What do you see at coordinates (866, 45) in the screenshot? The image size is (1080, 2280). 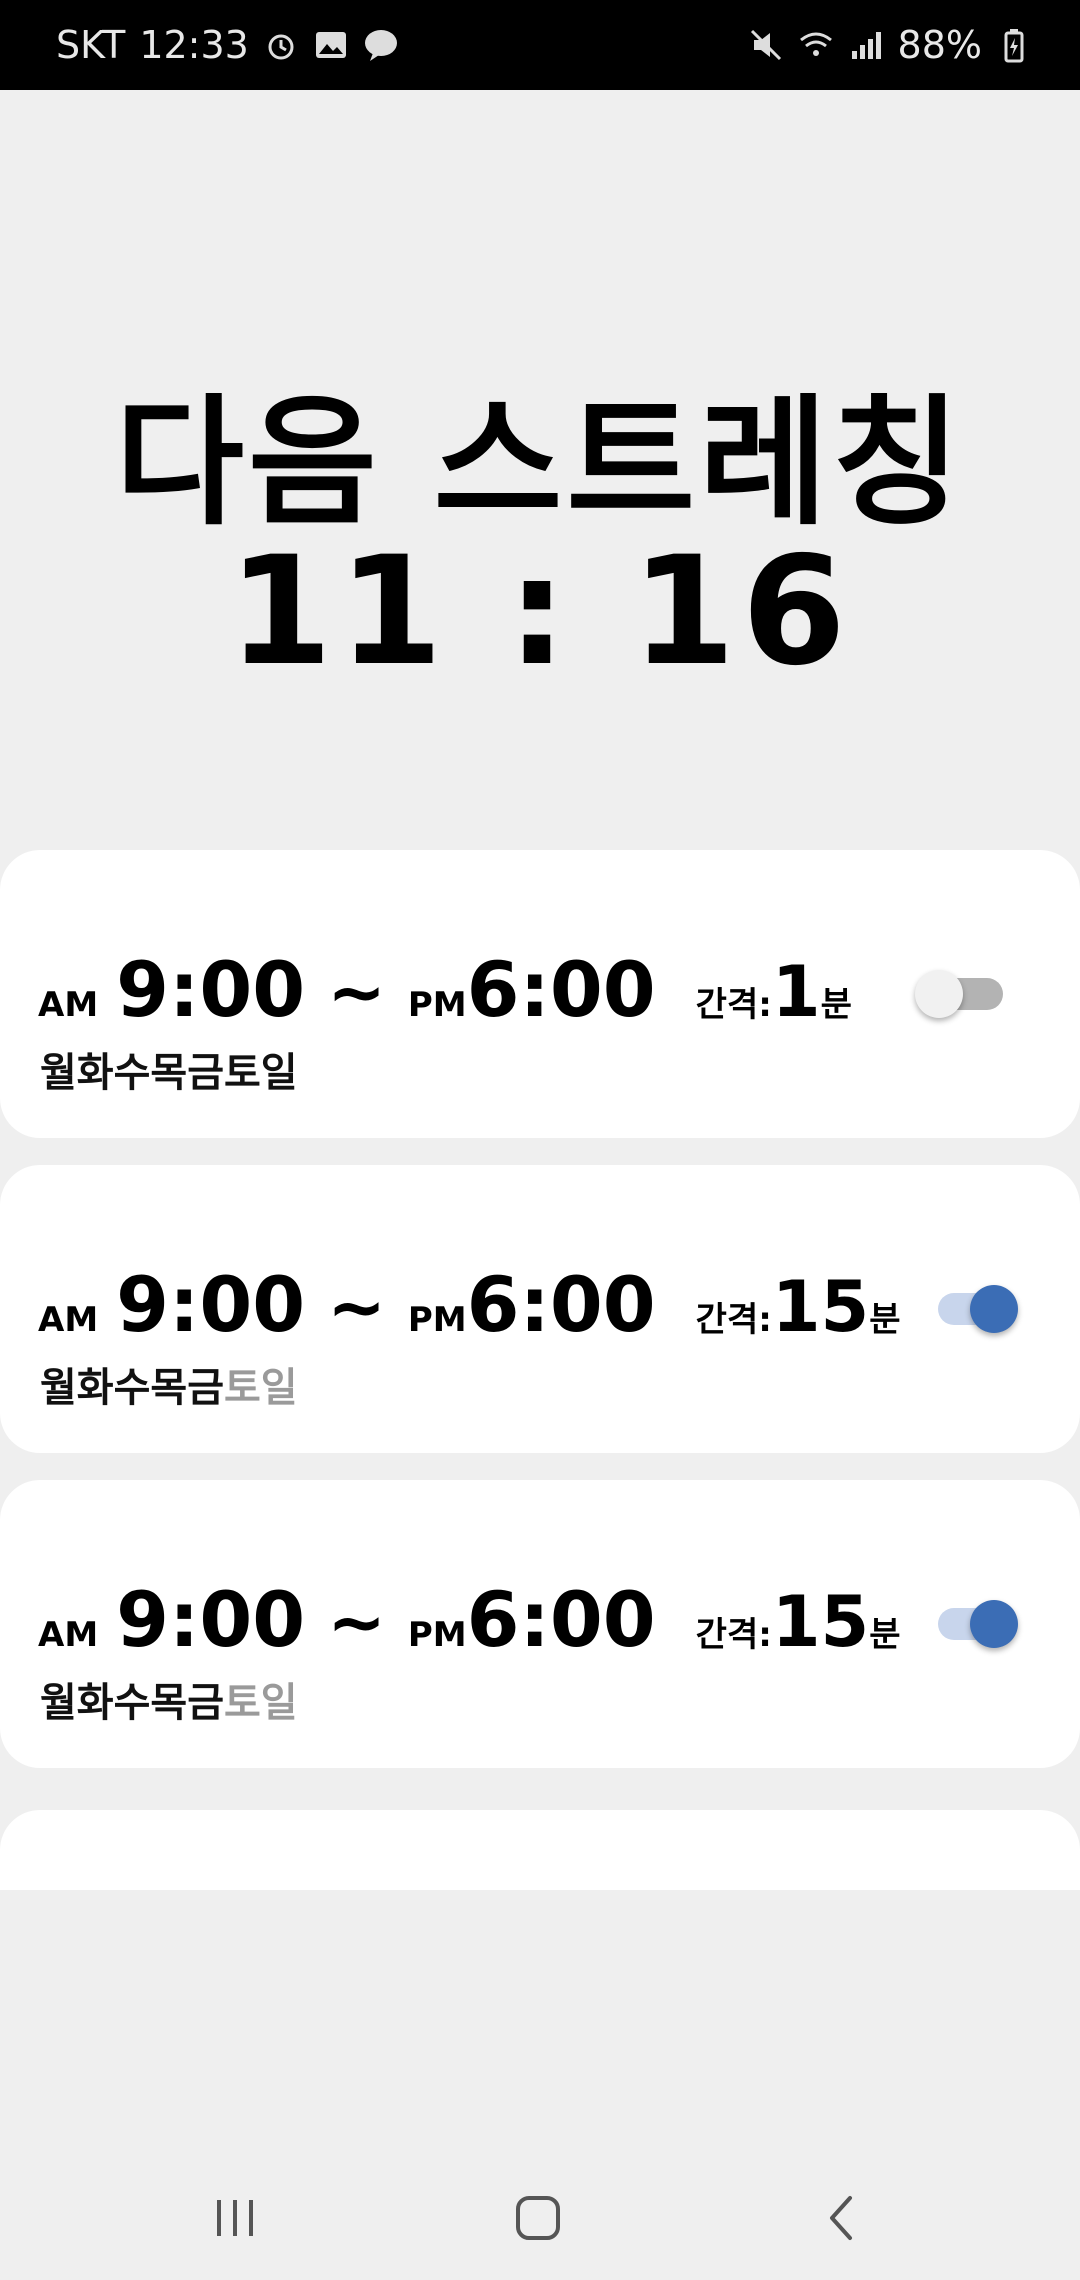 I see `signal-icon` at bounding box center [866, 45].